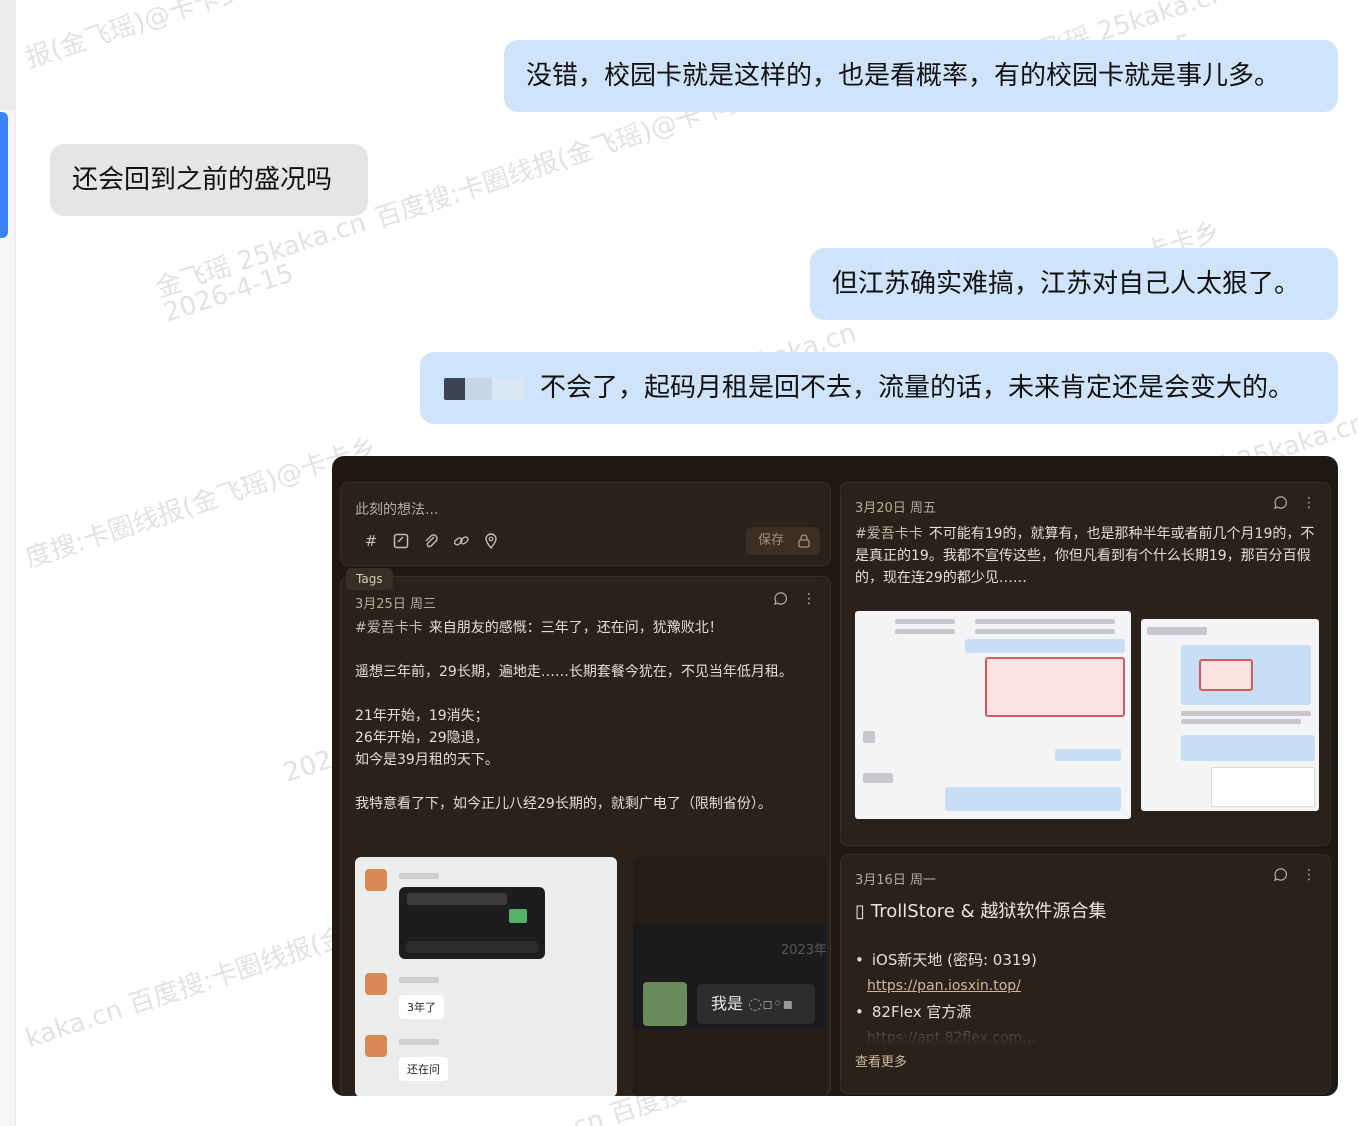 This screenshot has height=1126, width=1358. I want to click on message-outgoing-reply: 不会了，起码月租是回不去，流量的话，未来肯定还是会变大的。, so click(879, 388).